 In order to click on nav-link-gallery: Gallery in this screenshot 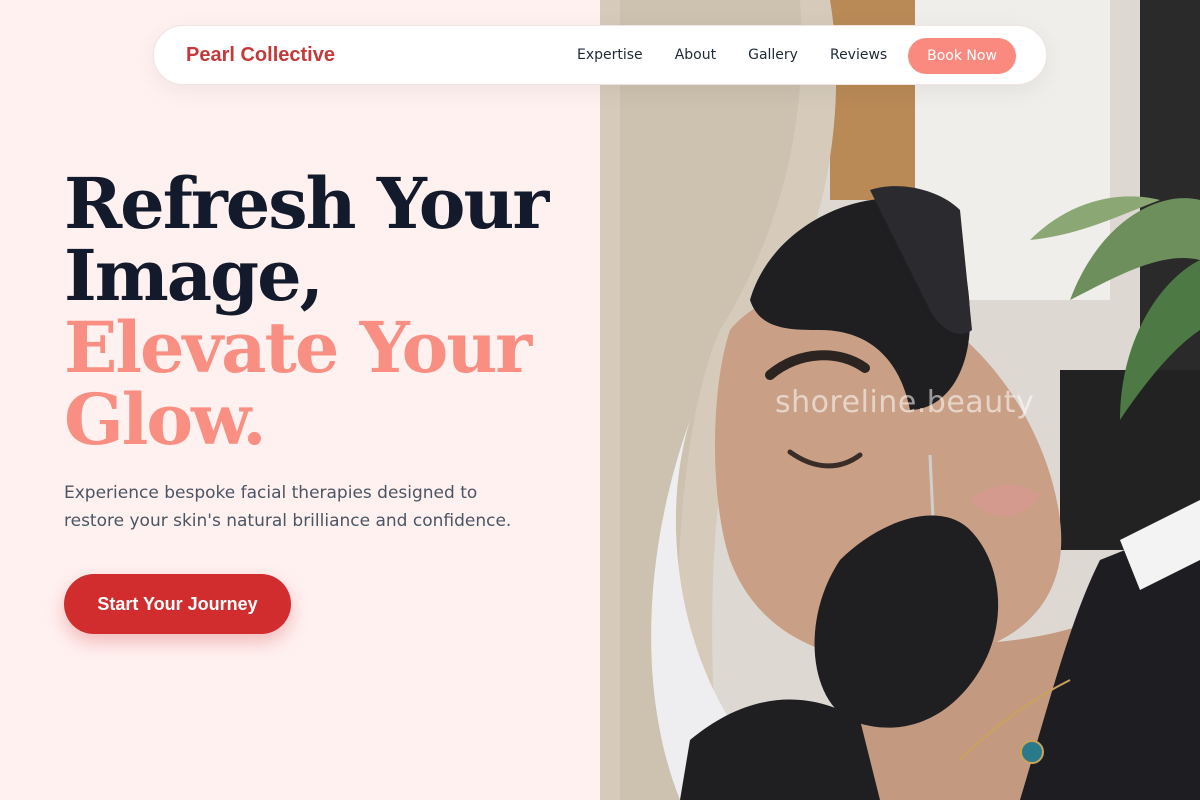, I will do `click(773, 55)`.